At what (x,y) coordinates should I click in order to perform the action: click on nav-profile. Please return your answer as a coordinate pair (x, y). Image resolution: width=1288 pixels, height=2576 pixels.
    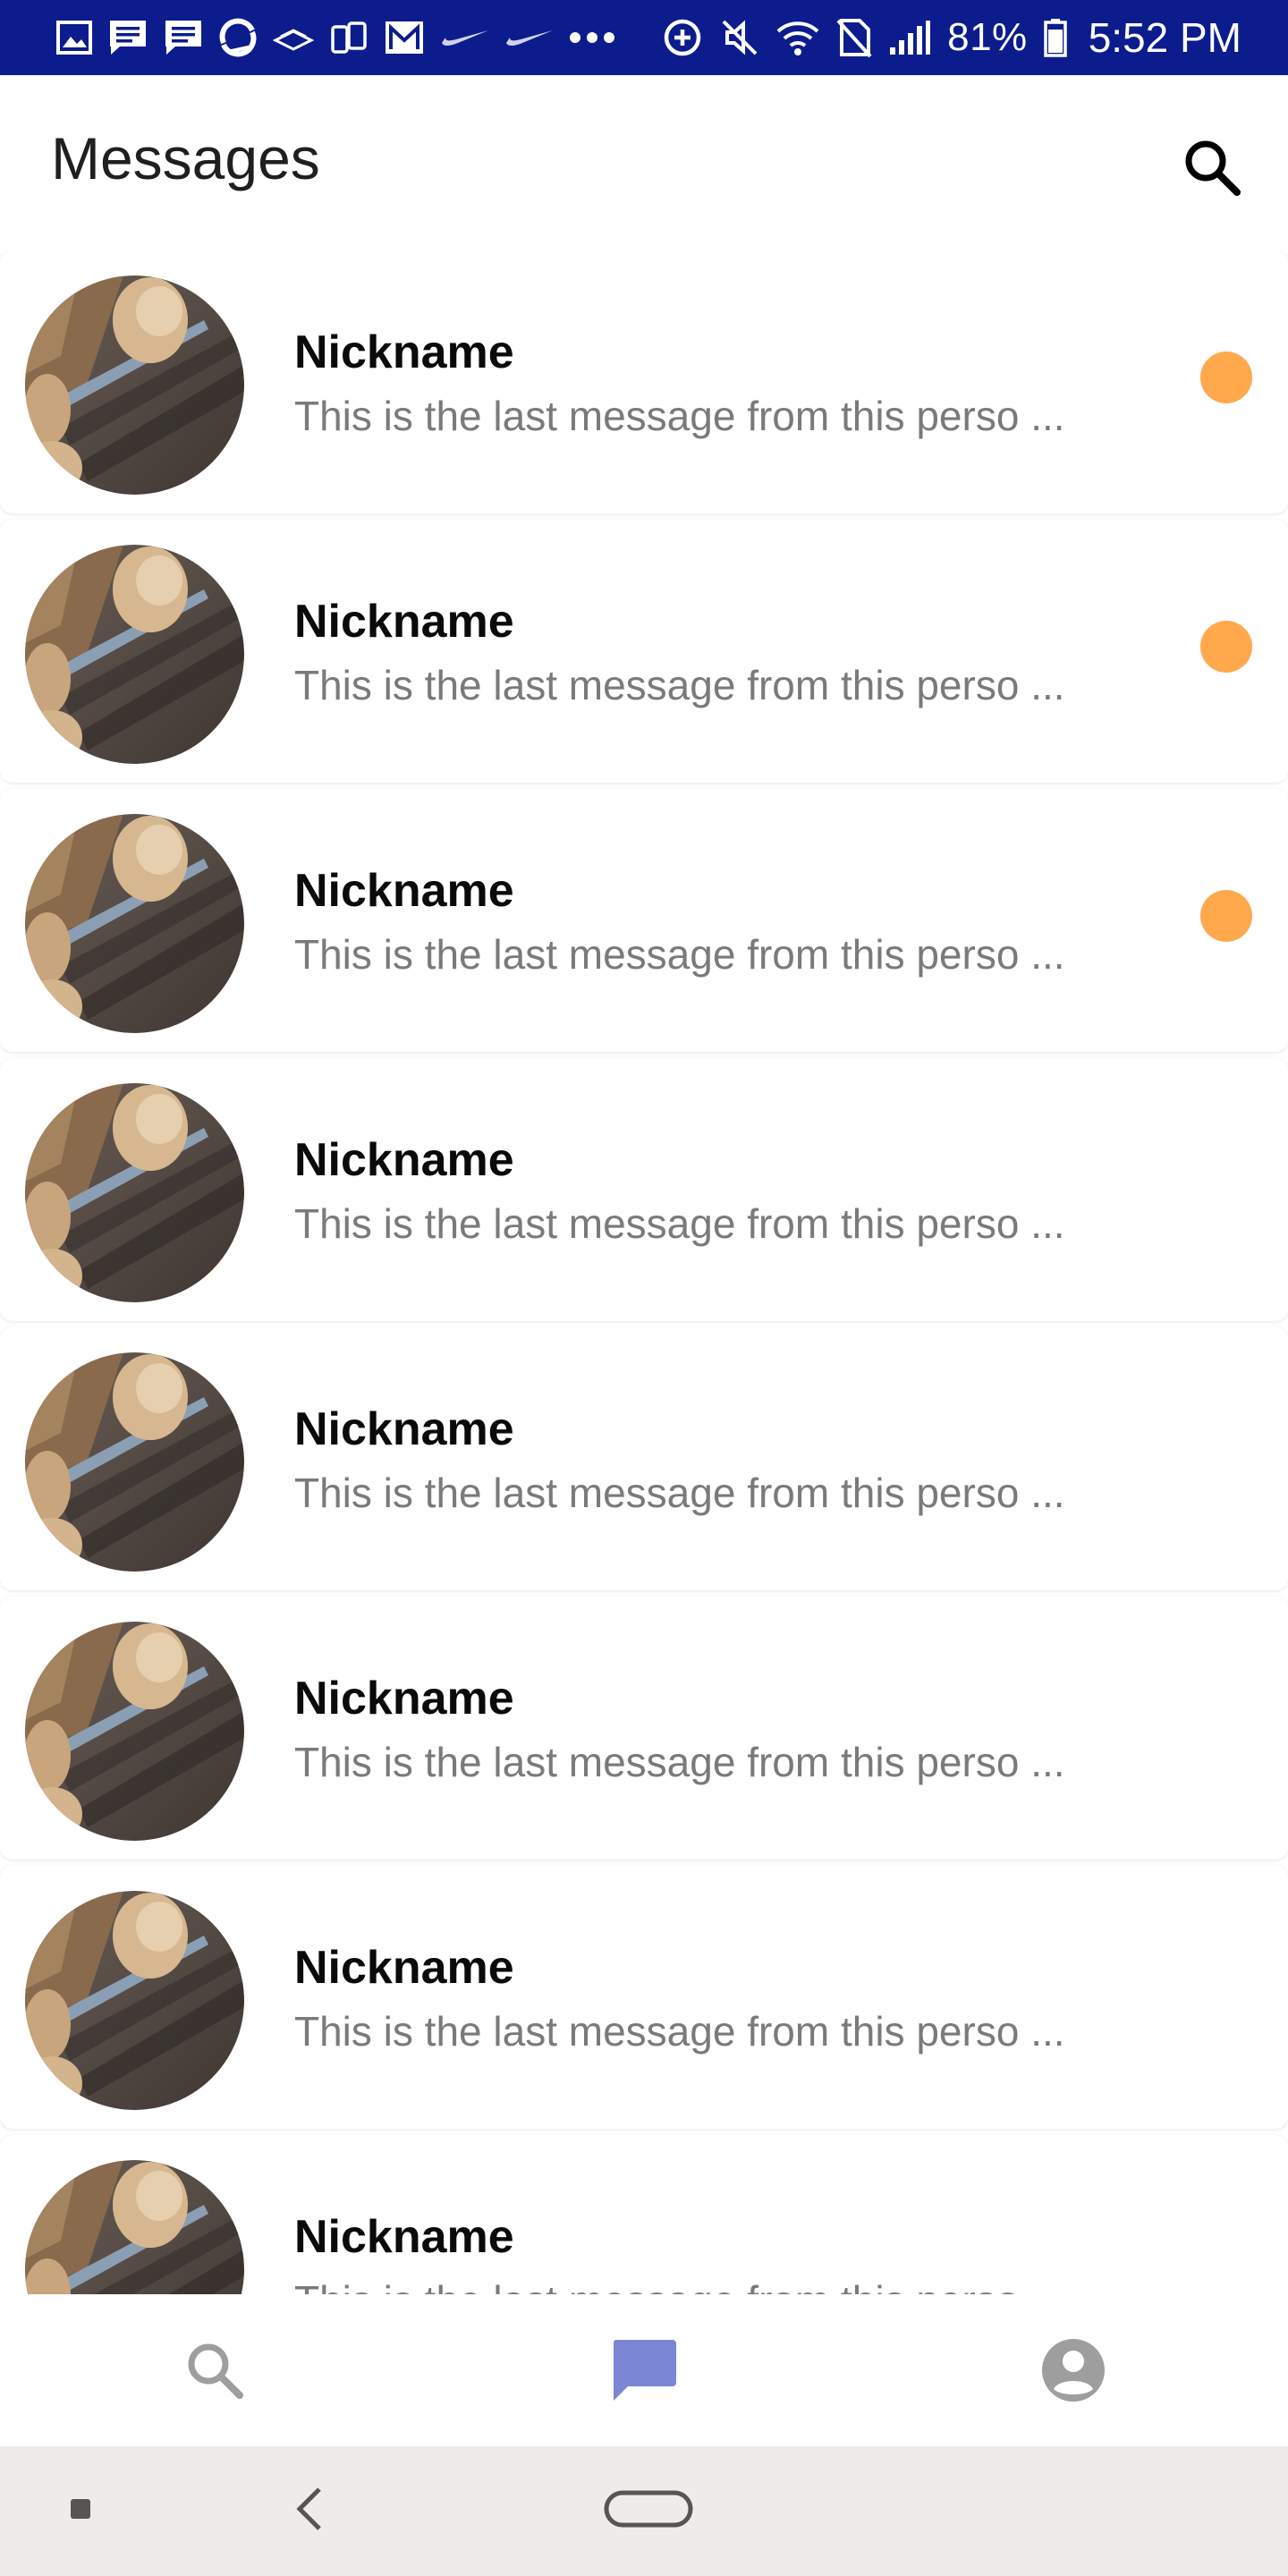
    Looking at the image, I should click on (1073, 2370).